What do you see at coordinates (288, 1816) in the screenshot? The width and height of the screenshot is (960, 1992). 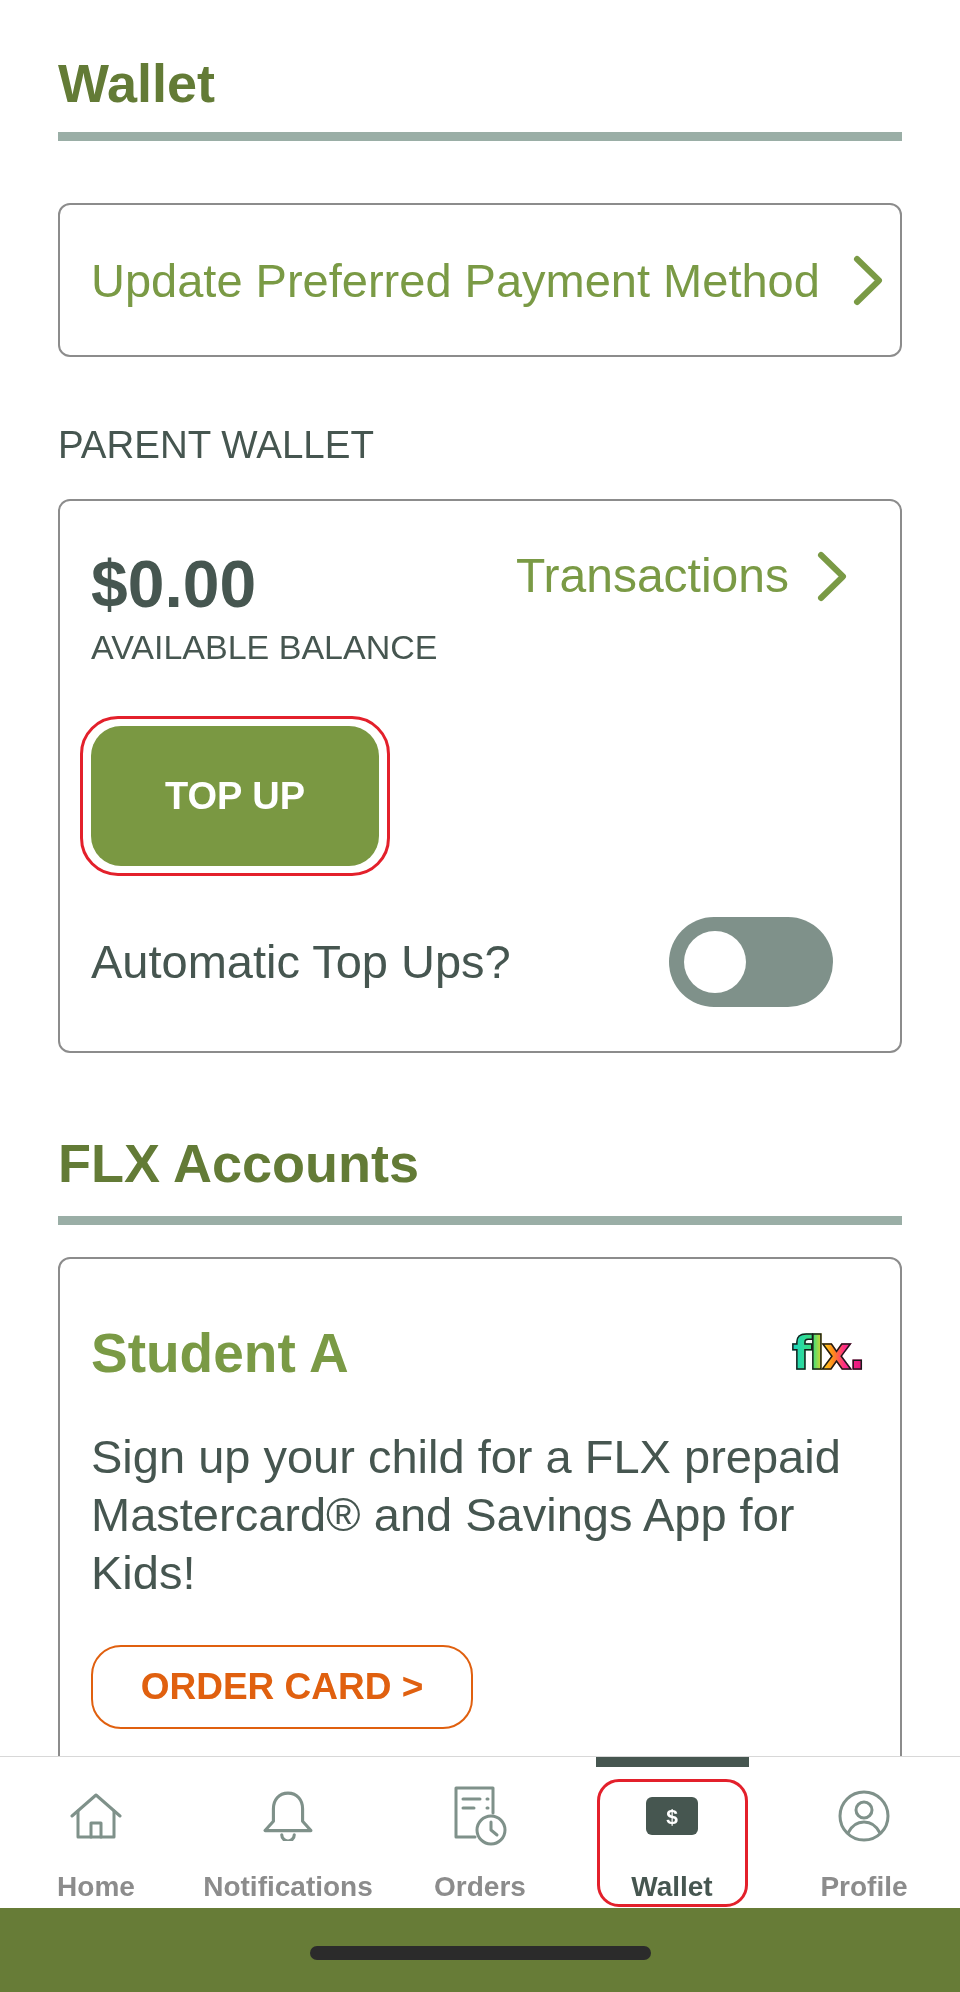 I see `bell-icon` at bounding box center [288, 1816].